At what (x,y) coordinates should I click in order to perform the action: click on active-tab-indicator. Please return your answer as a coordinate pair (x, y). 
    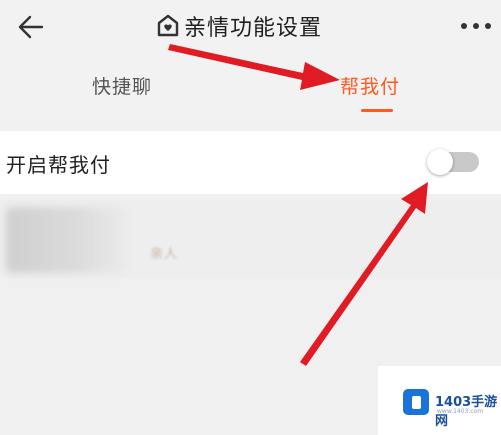
    Looking at the image, I should click on (377, 110).